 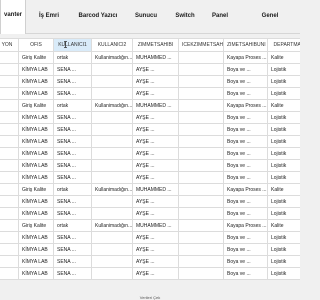 What do you see at coordinates (220, 16) in the screenshot?
I see `tab-6: Panel` at bounding box center [220, 16].